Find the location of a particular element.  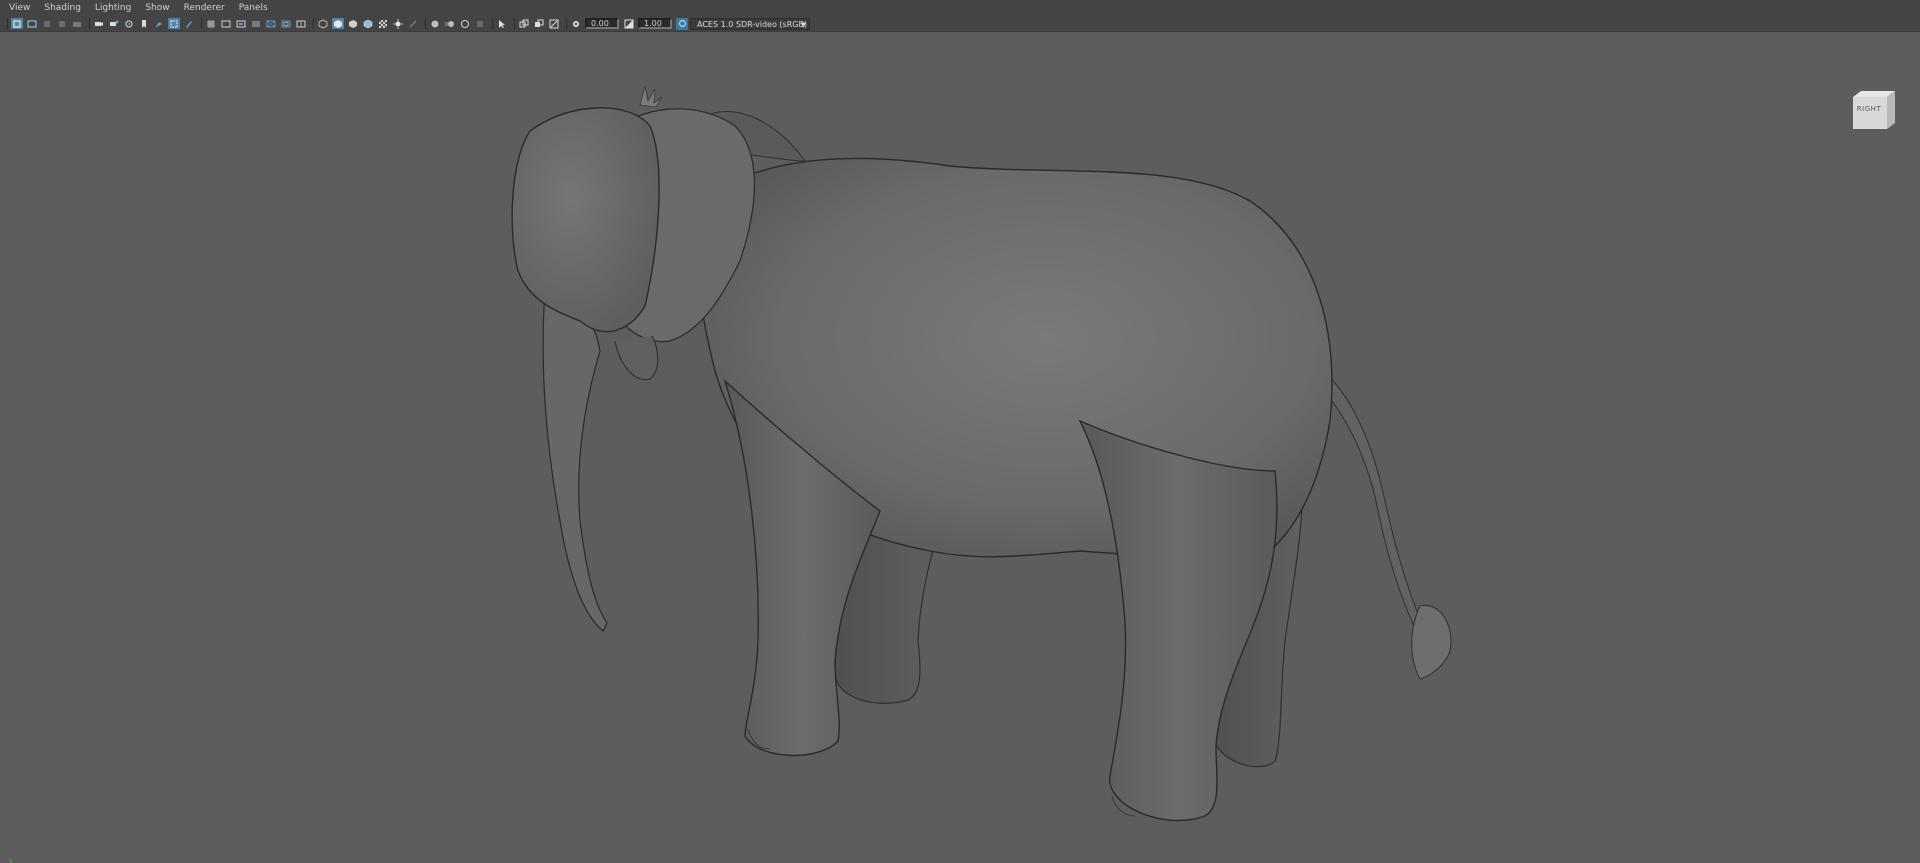

exposure-field is located at coordinates (655, 23).